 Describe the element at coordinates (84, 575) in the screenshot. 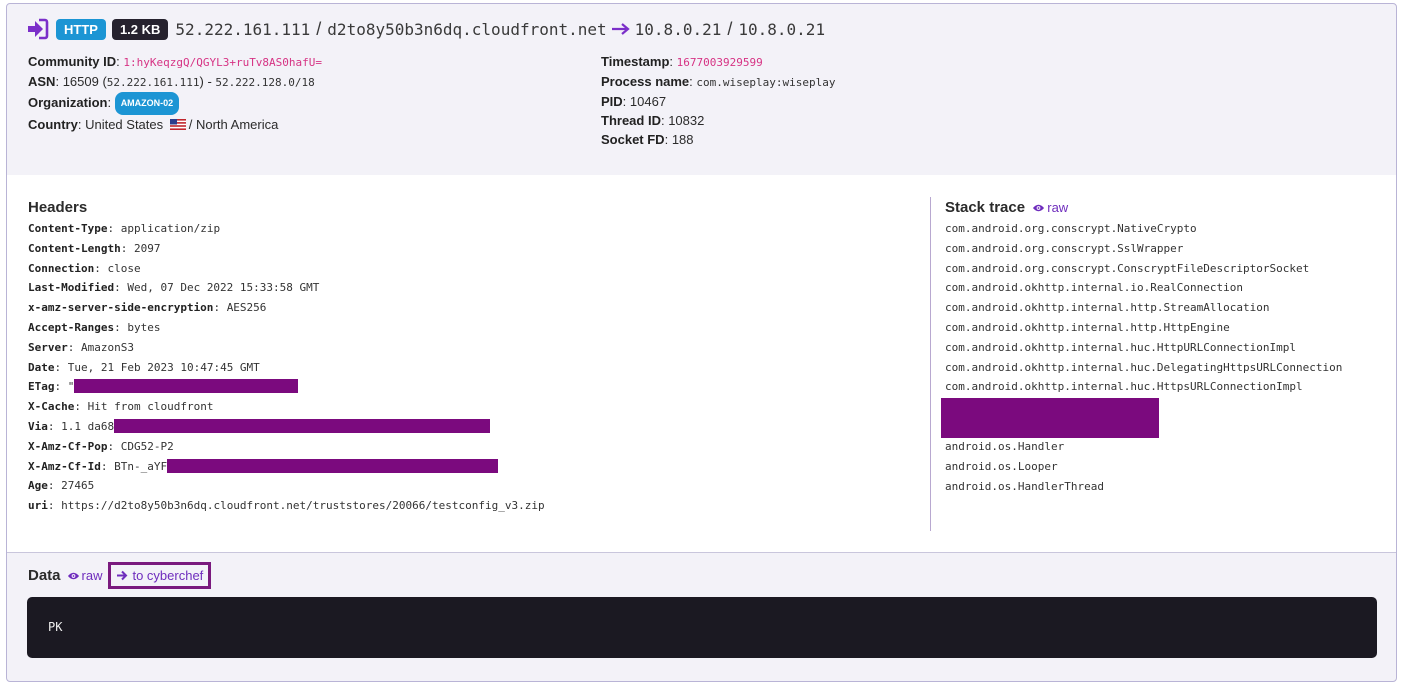

I see `data-raw-link: raw` at that location.